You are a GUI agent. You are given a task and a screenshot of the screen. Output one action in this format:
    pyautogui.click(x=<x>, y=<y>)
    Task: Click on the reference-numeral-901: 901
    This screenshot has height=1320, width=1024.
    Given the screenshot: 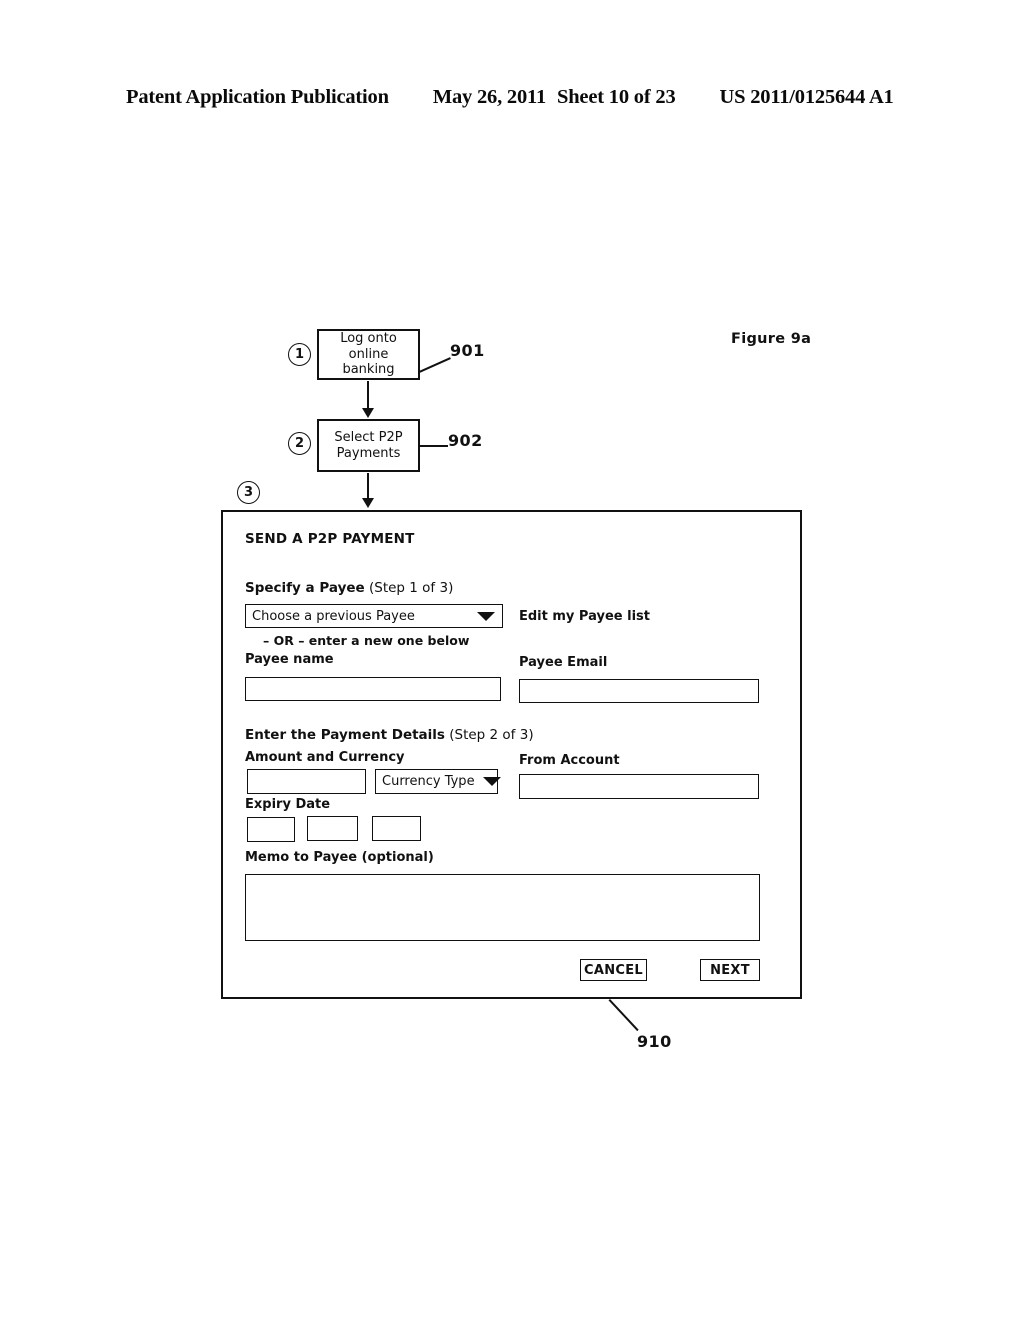 What is the action you would take?
    pyautogui.click(x=467, y=350)
    